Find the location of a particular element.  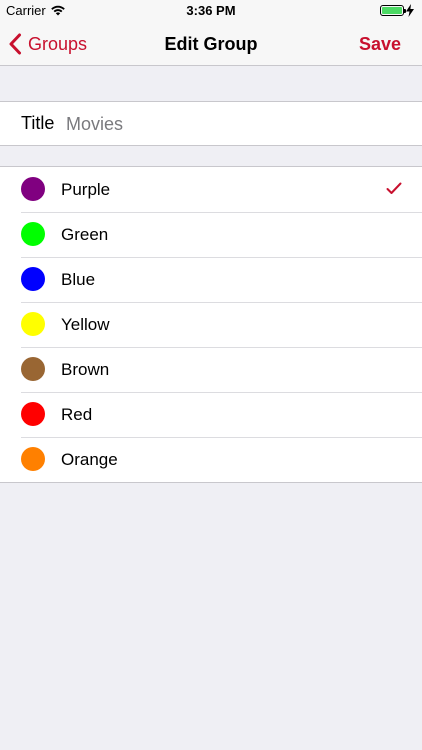

status-bar: Carrier 3:36 PM is located at coordinates (211, 11).